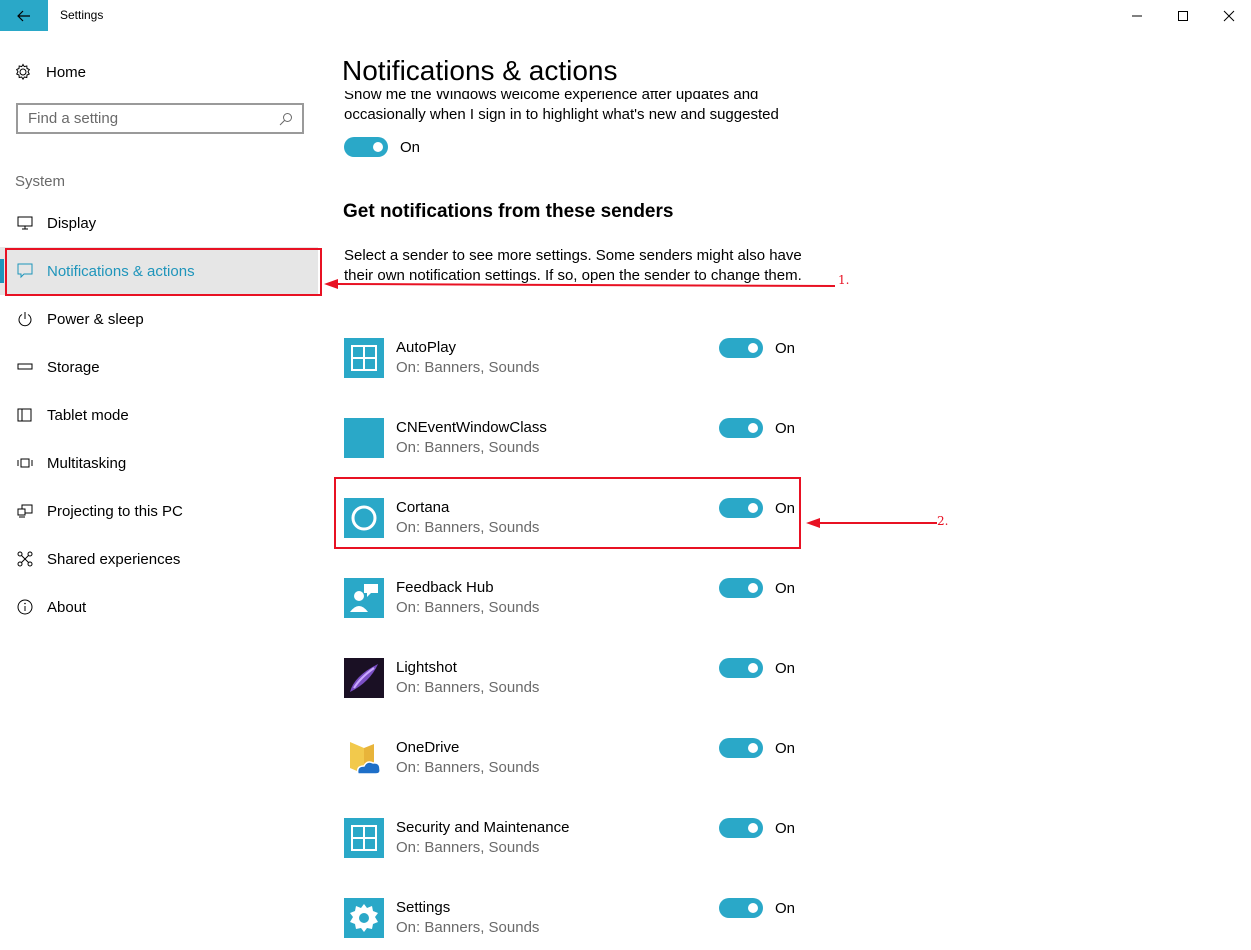  What do you see at coordinates (364, 918) in the screenshot?
I see `settings-gear-icon` at bounding box center [364, 918].